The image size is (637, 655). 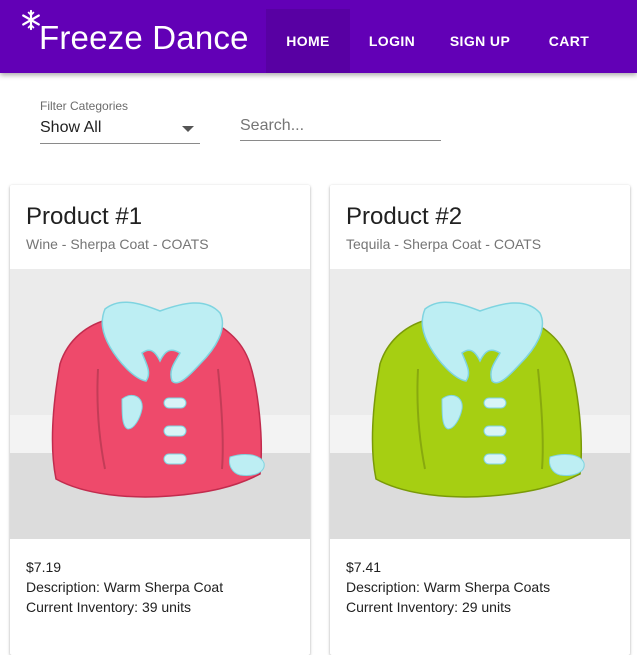 What do you see at coordinates (392, 41) in the screenshot?
I see `nav-login-button: LOGIN` at bounding box center [392, 41].